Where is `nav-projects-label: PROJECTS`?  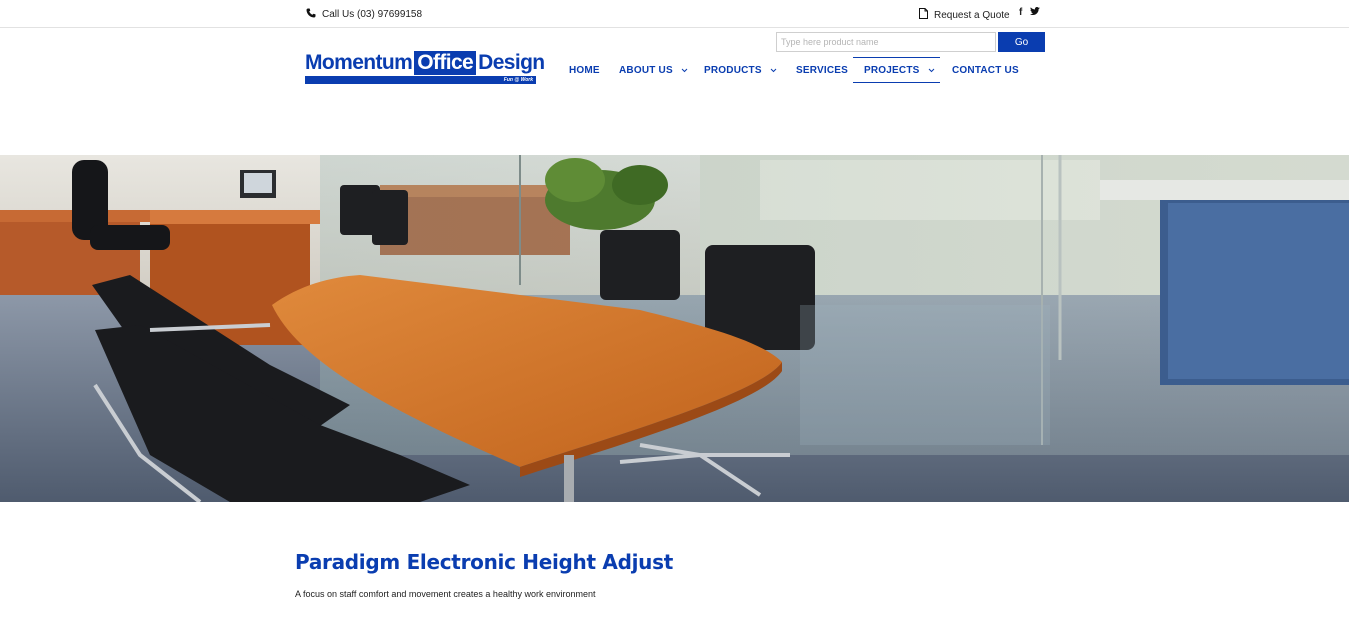 nav-projects-label: PROJECTS is located at coordinates (892, 70).